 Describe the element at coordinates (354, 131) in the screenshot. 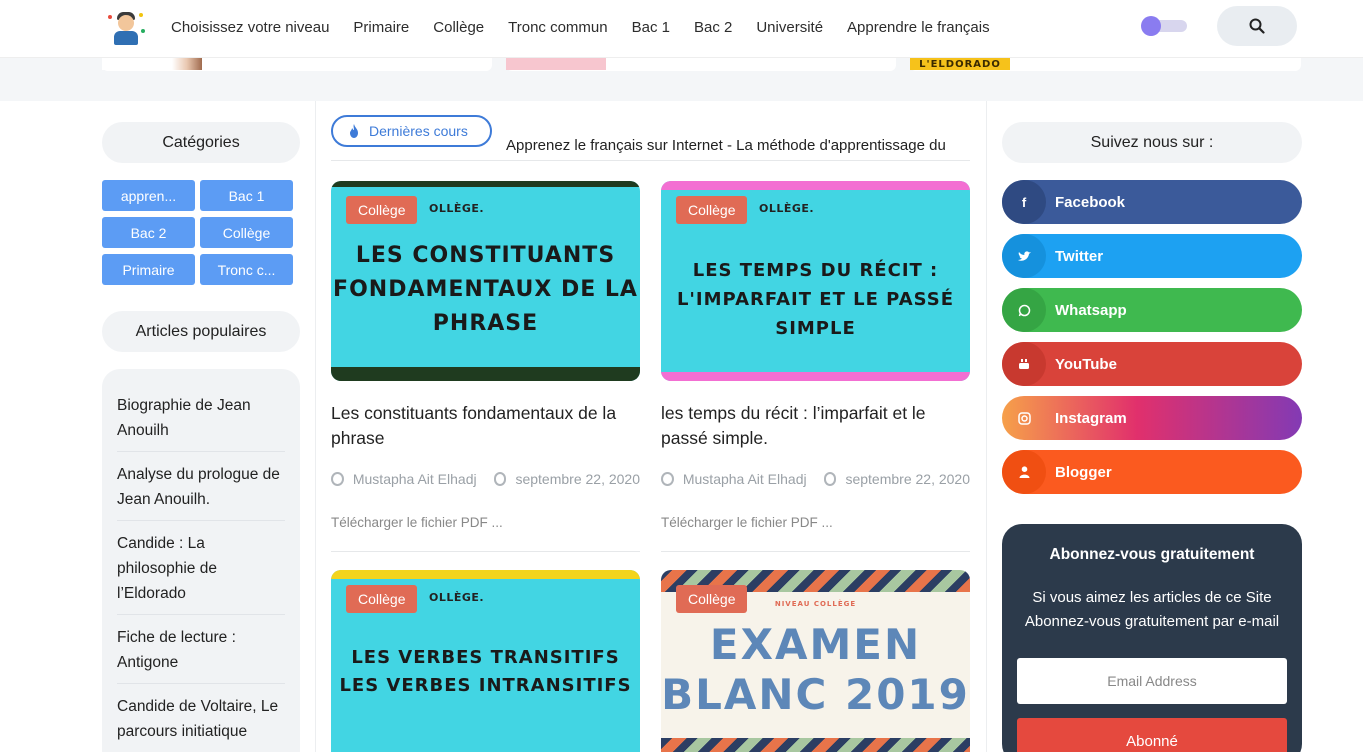

I see `fire-icon` at that location.